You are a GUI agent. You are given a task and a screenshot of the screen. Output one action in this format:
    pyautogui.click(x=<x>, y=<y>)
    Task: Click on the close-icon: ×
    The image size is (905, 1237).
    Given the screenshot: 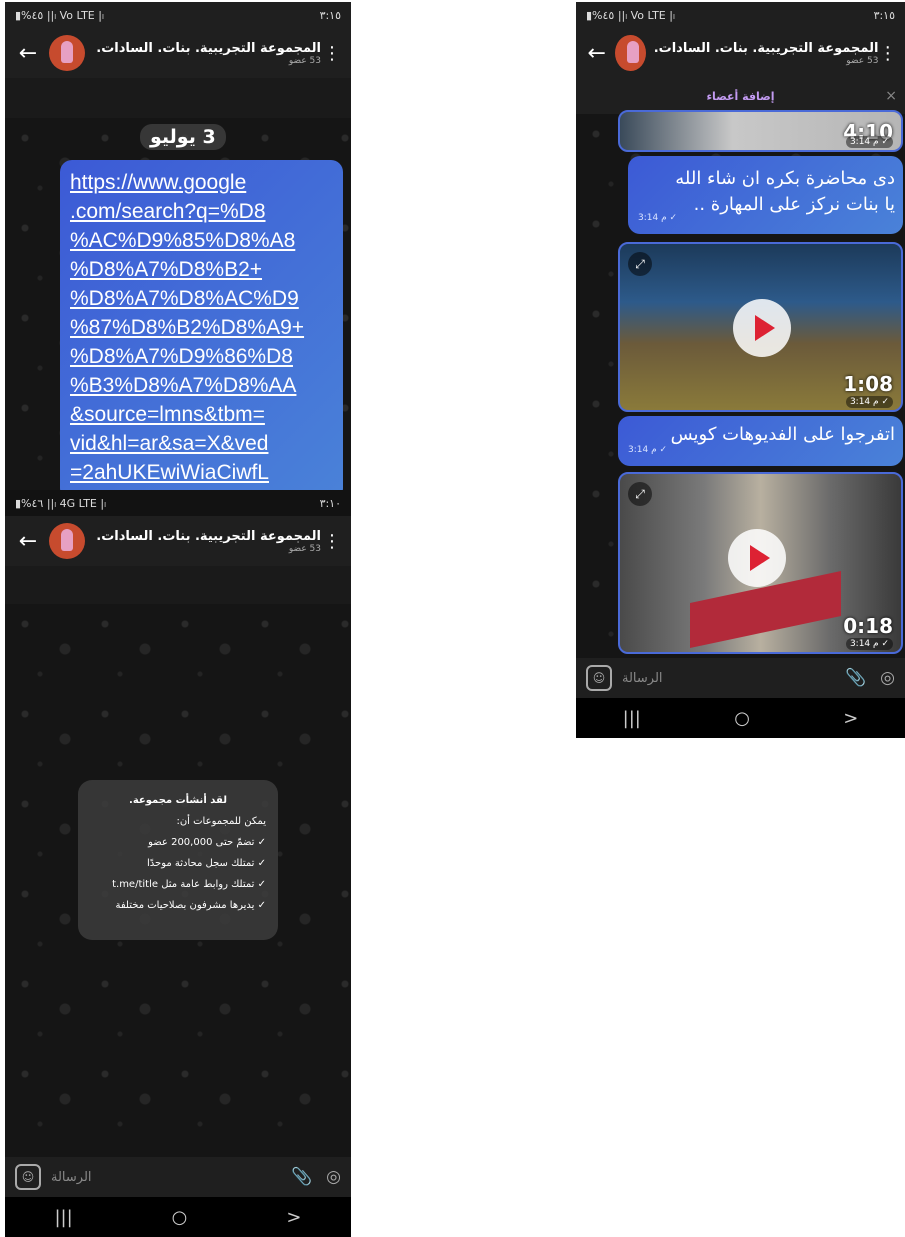 What is the action you would take?
    pyautogui.click(x=891, y=96)
    